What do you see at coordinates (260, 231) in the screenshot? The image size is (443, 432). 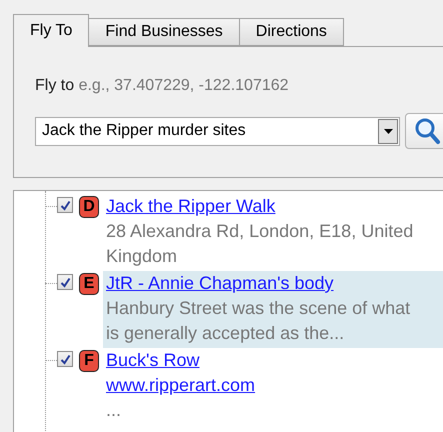 I see `result-description: 28 Alexandra Rd, London, E18, United` at bounding box center [260, 231].